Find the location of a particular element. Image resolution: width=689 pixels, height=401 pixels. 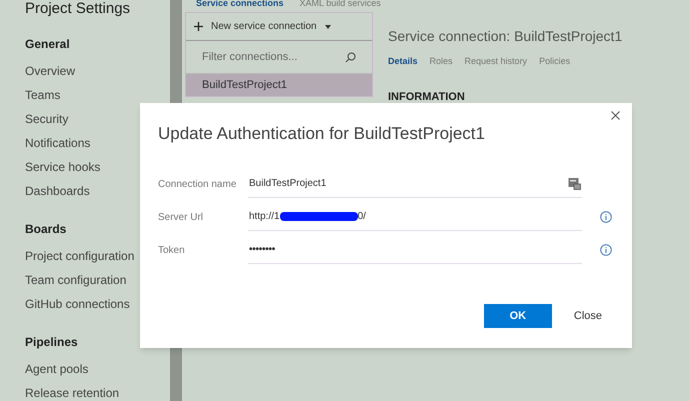

sidebar-item: Agent pools is located at coordinates (97, 369).